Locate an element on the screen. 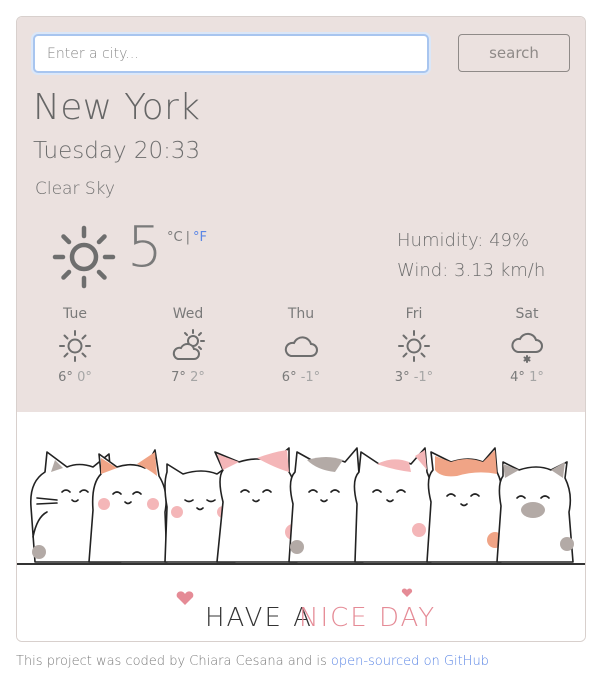 The image size is (604, 688). current-temperature: 5 is located at coordinates (145, 247).